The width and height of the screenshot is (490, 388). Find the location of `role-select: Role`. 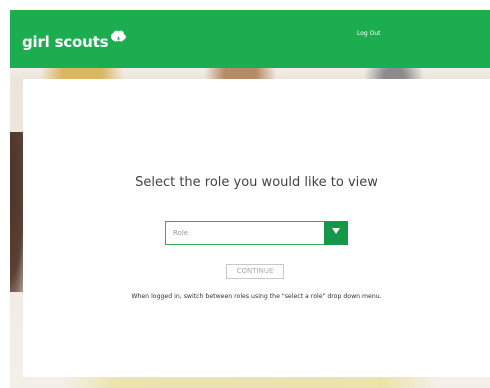

role-select: Role is located at coordinates (256, 233).